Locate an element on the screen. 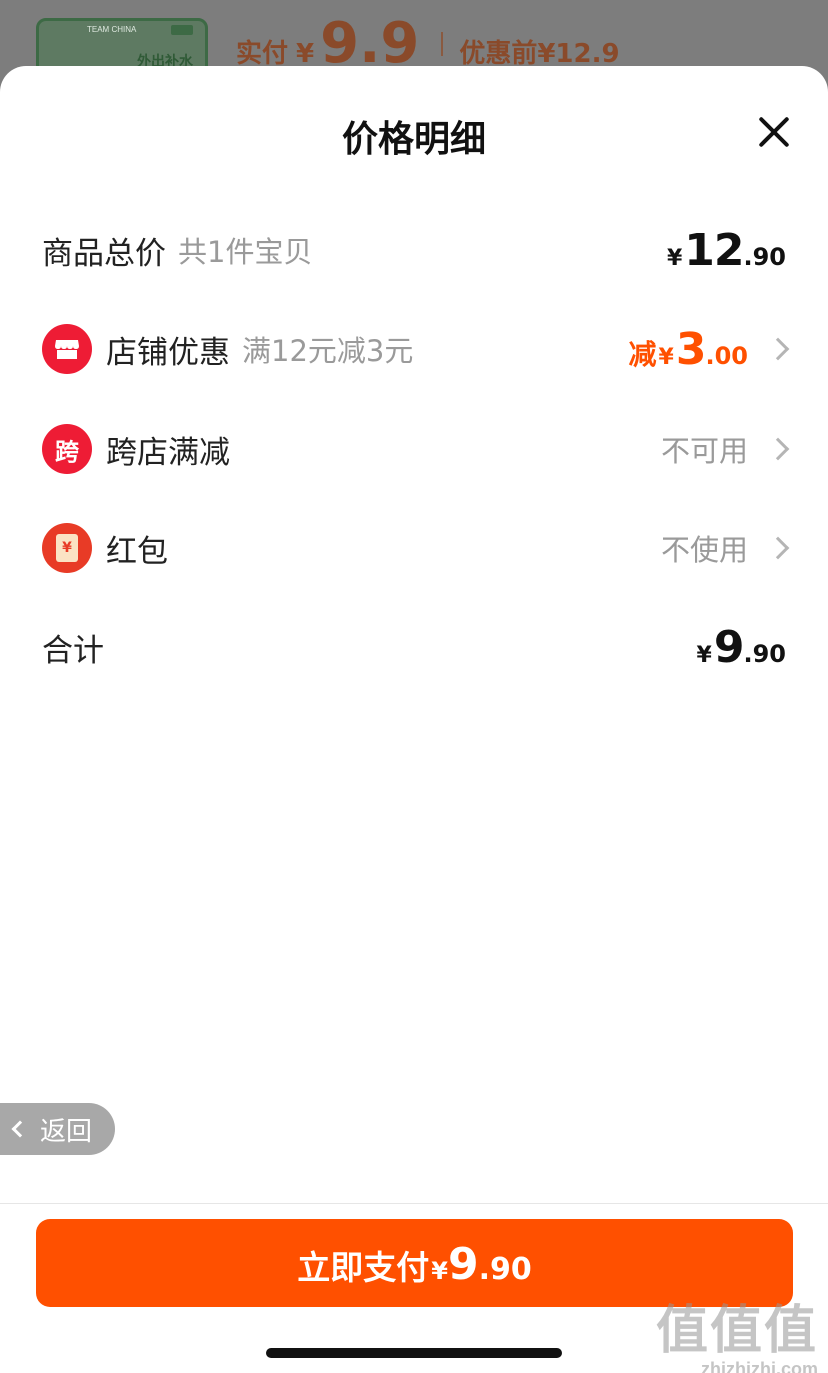 The width and height of the screenshot is (828, 1373). watermark-cn: 值值值 is located at coordinates (736, 1331).